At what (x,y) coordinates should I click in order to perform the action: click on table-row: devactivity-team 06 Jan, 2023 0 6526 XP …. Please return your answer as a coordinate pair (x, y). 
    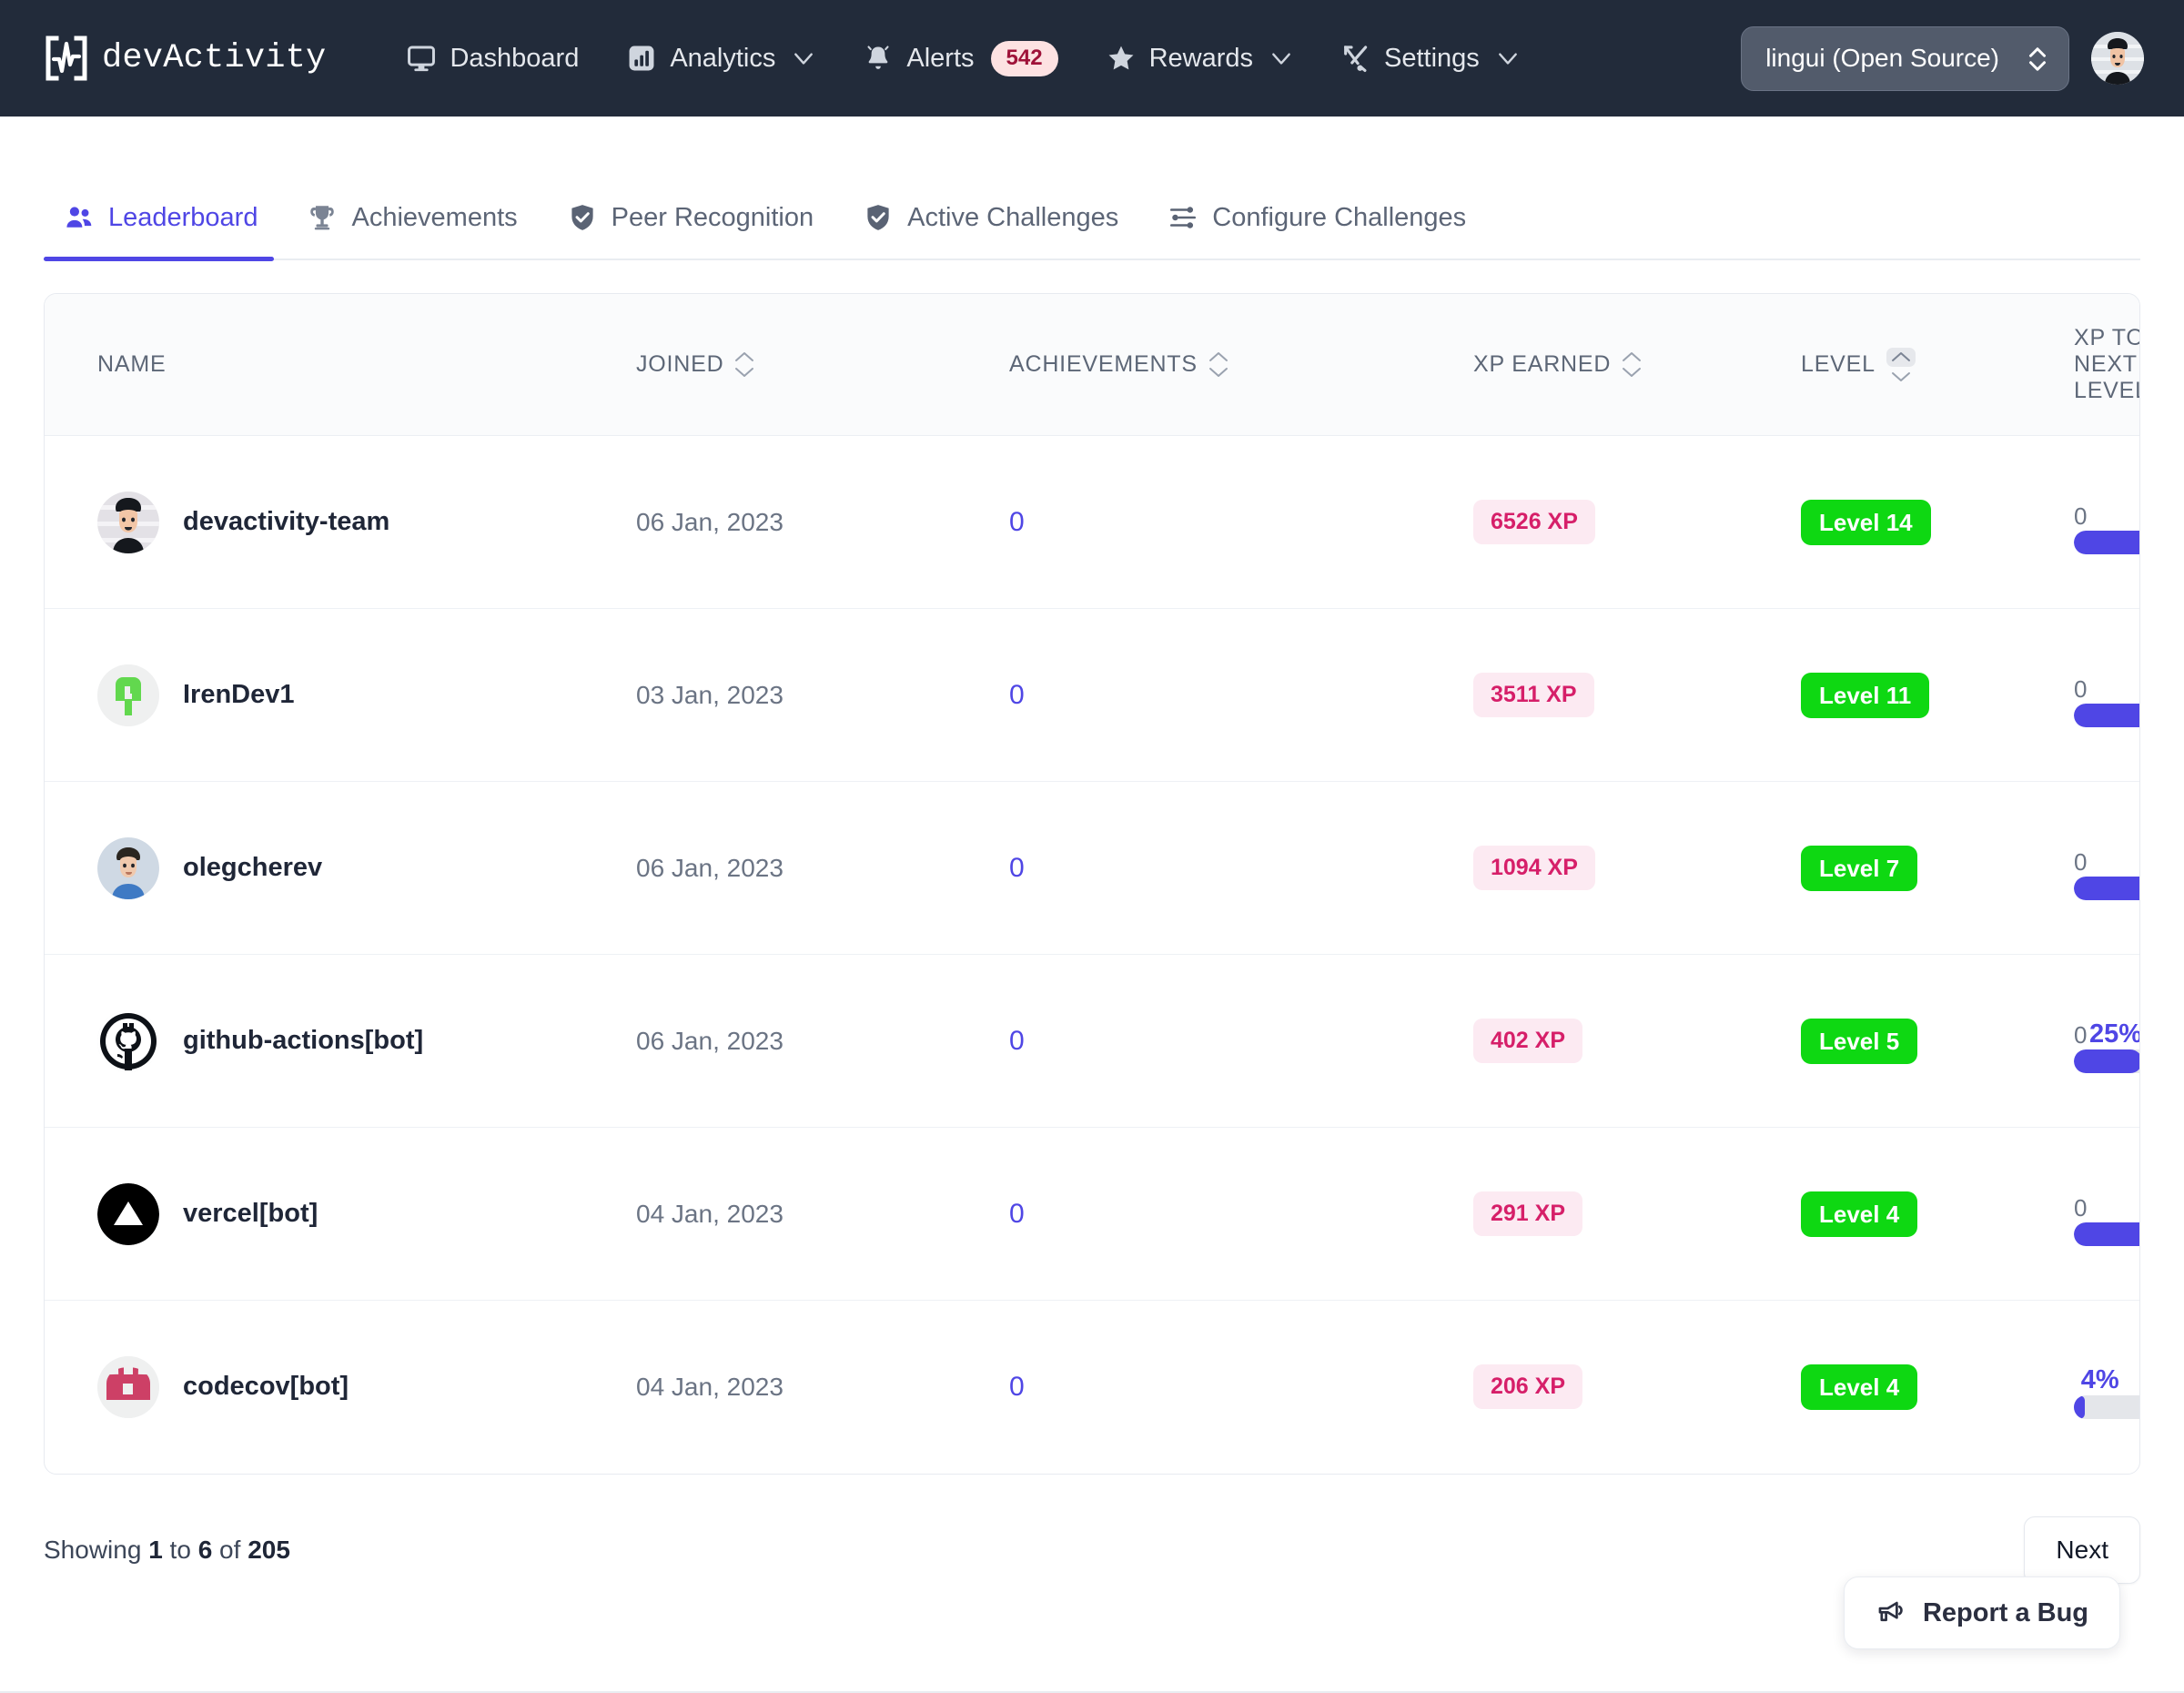
    Looking at the image, I should click on (1092, 522).